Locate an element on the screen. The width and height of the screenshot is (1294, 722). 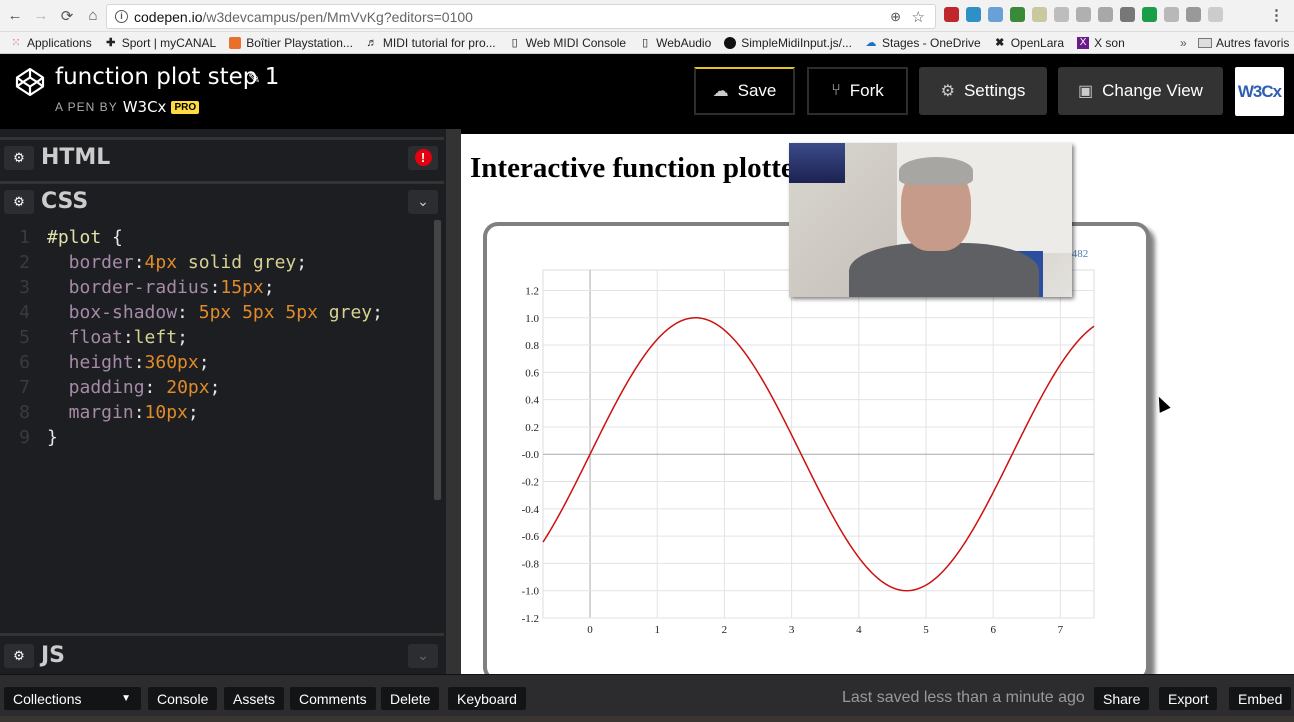
code-line: 5 float: left; is located at coordinates (94, 337).